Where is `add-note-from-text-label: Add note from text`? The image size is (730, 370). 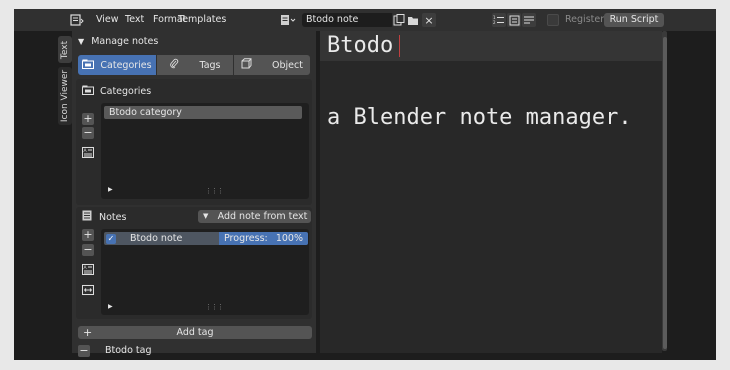
add-note-from-text-label: Add note from text is located at coordinates (262, 216).